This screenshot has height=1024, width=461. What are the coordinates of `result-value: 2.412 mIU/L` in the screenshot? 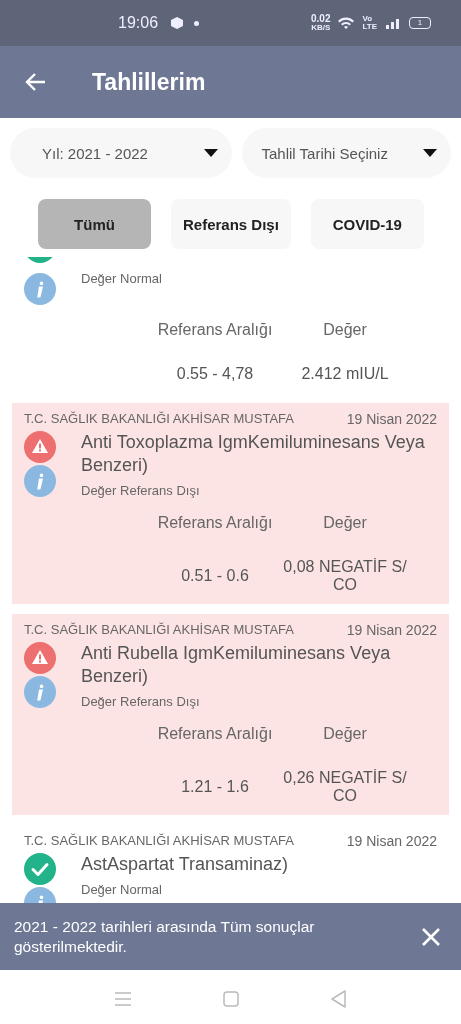 It's located at (345, 374).